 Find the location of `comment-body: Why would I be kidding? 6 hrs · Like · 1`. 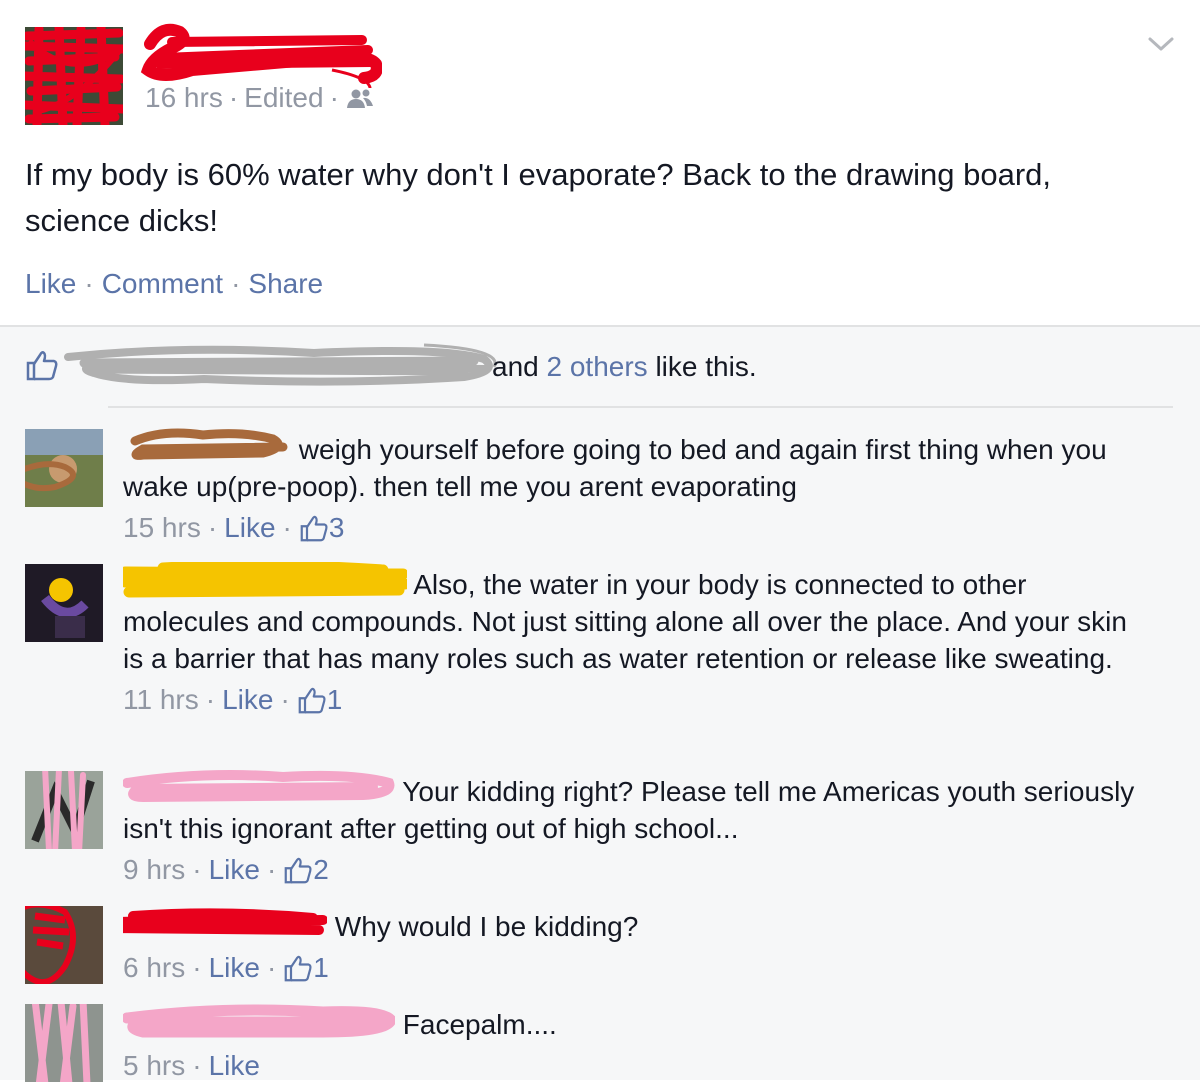

comment-body: Why would I be kidding? 6 hrs · Like · 1 is located at coordinates (638, 945).